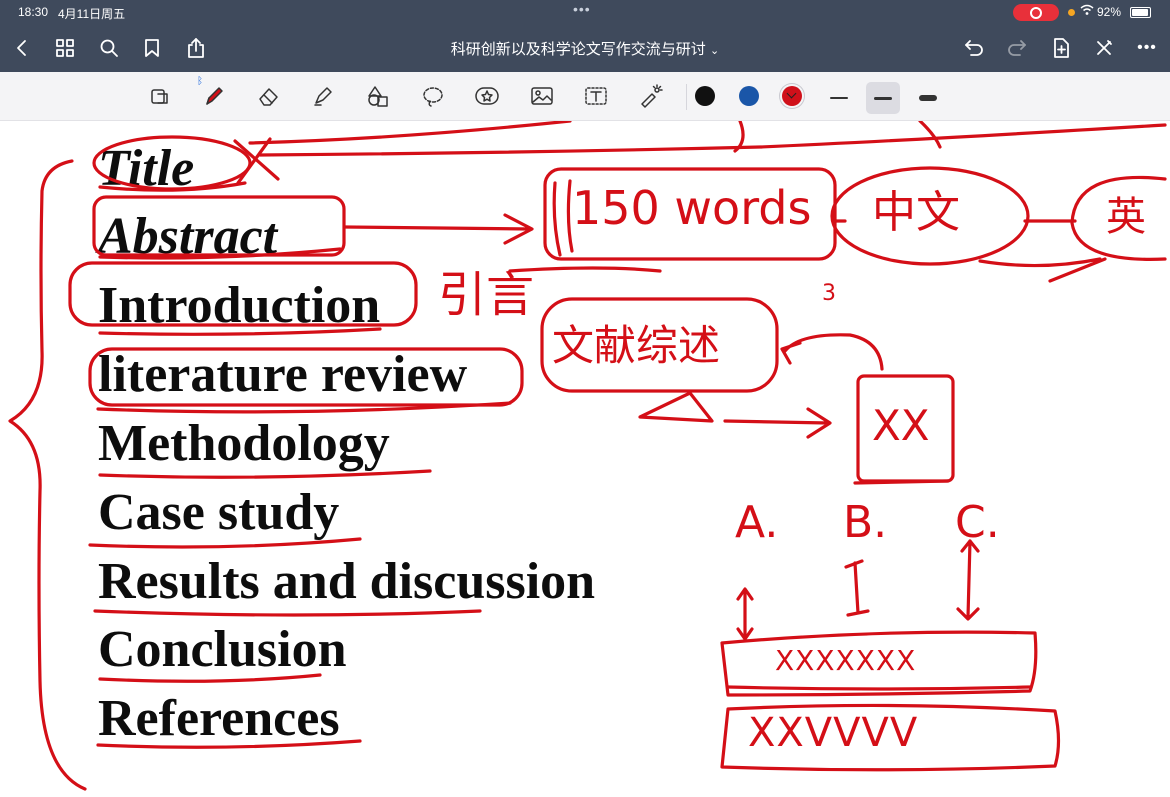 This screenshot has width=1170, height=797. What do you see at coordinates (865, 522) in the screenshot?
I see `annotation-label-b: B.` at bounding box center [865, 522].